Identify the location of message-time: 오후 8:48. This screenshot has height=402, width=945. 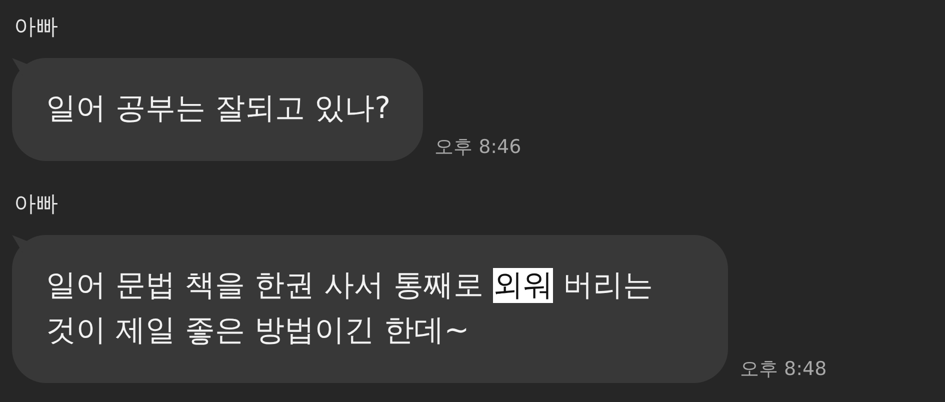
(783, 369).